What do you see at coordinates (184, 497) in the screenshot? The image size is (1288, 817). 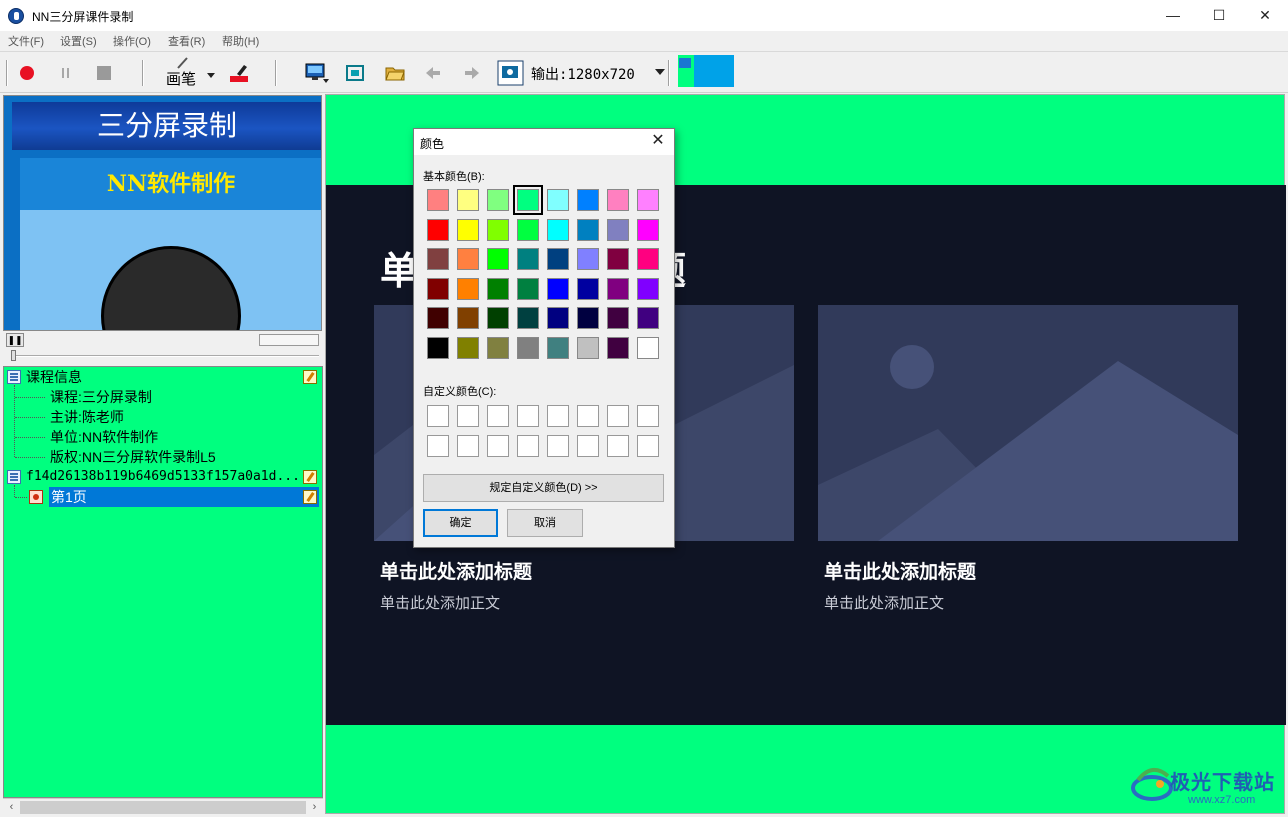 I see `tree-page-node: 第1页` at bounding box center [184, 497].